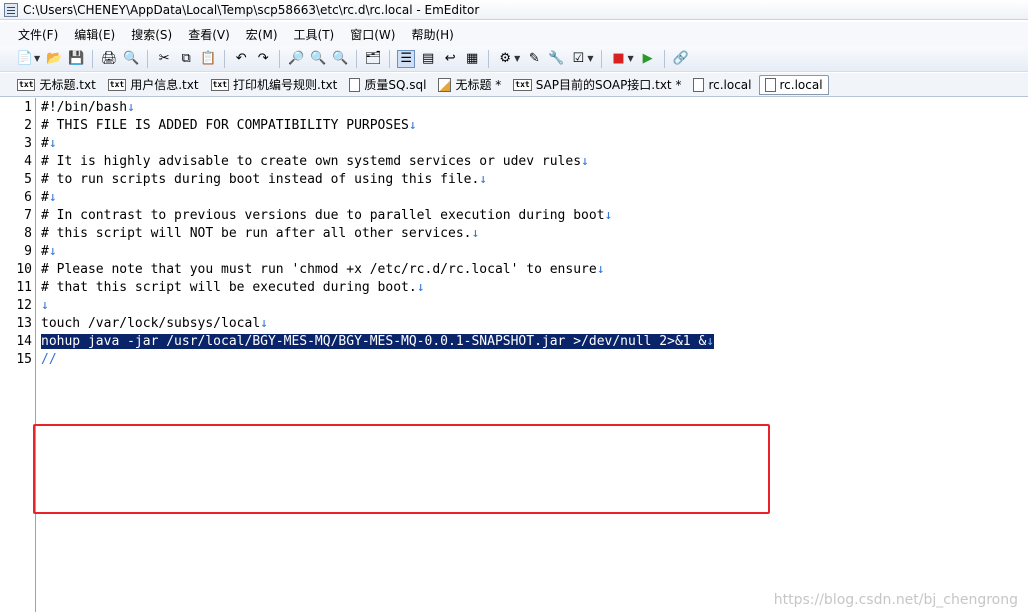 The height and width of the screenshot is (612, 1028). I want to click on configuration-icon: ⚙, so click(505, 59).